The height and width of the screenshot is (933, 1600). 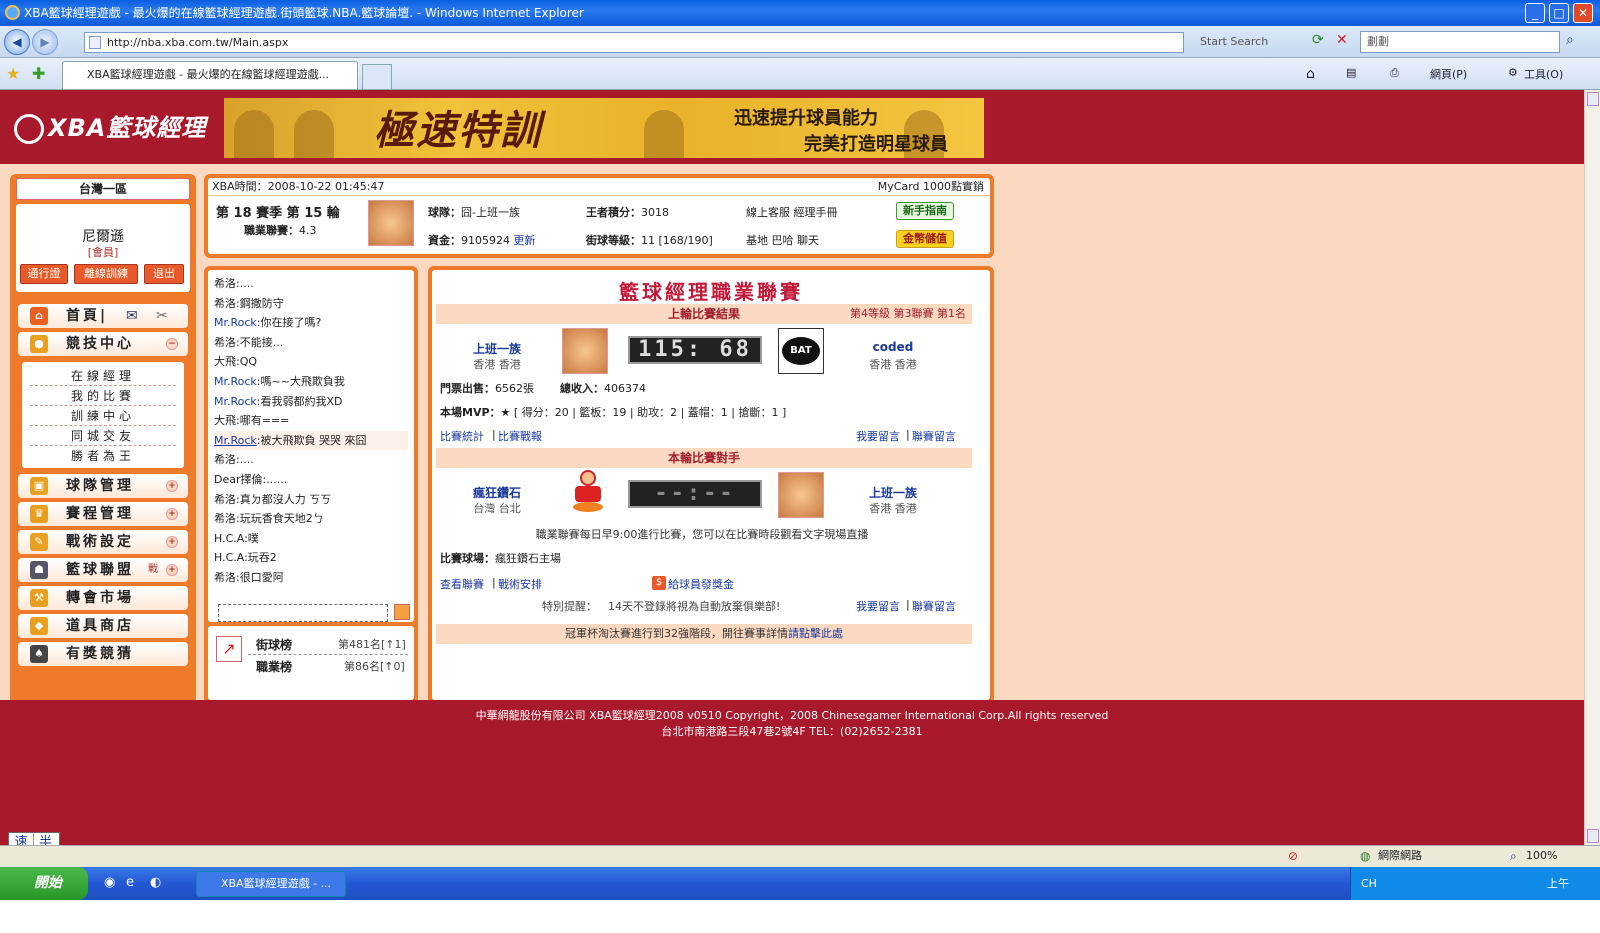 I want to click on new-tab-button, so click(x=377, y=76).